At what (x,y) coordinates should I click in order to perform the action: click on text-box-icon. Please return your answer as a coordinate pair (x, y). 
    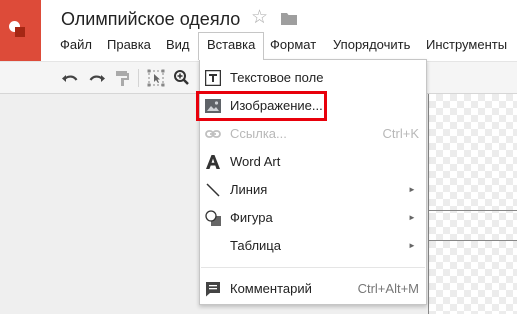
    Looking at the image, I should click on (213, 78).